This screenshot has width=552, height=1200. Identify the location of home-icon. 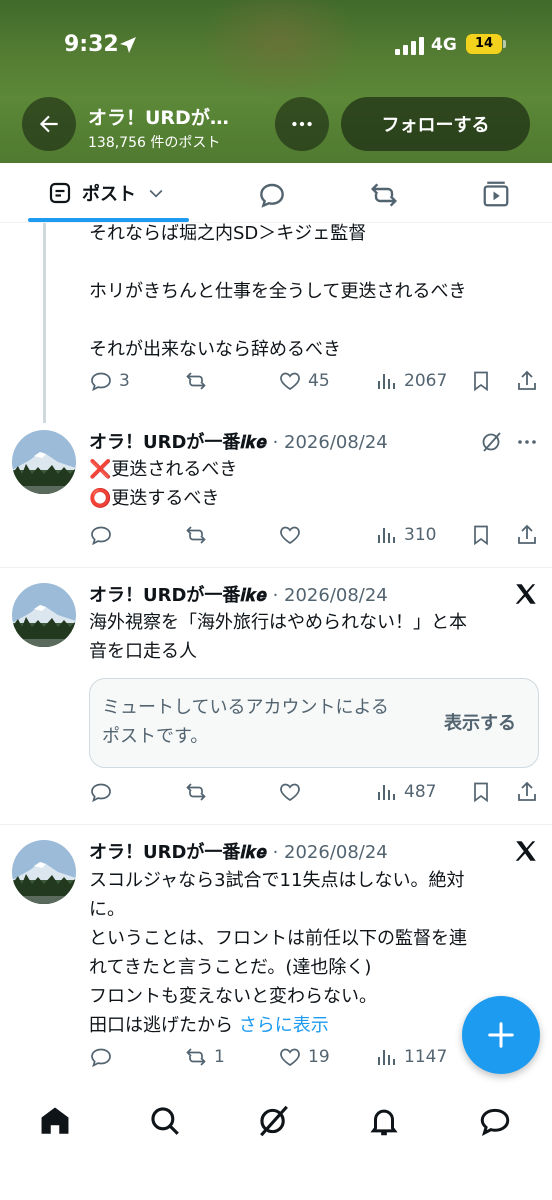
(55, 1121).